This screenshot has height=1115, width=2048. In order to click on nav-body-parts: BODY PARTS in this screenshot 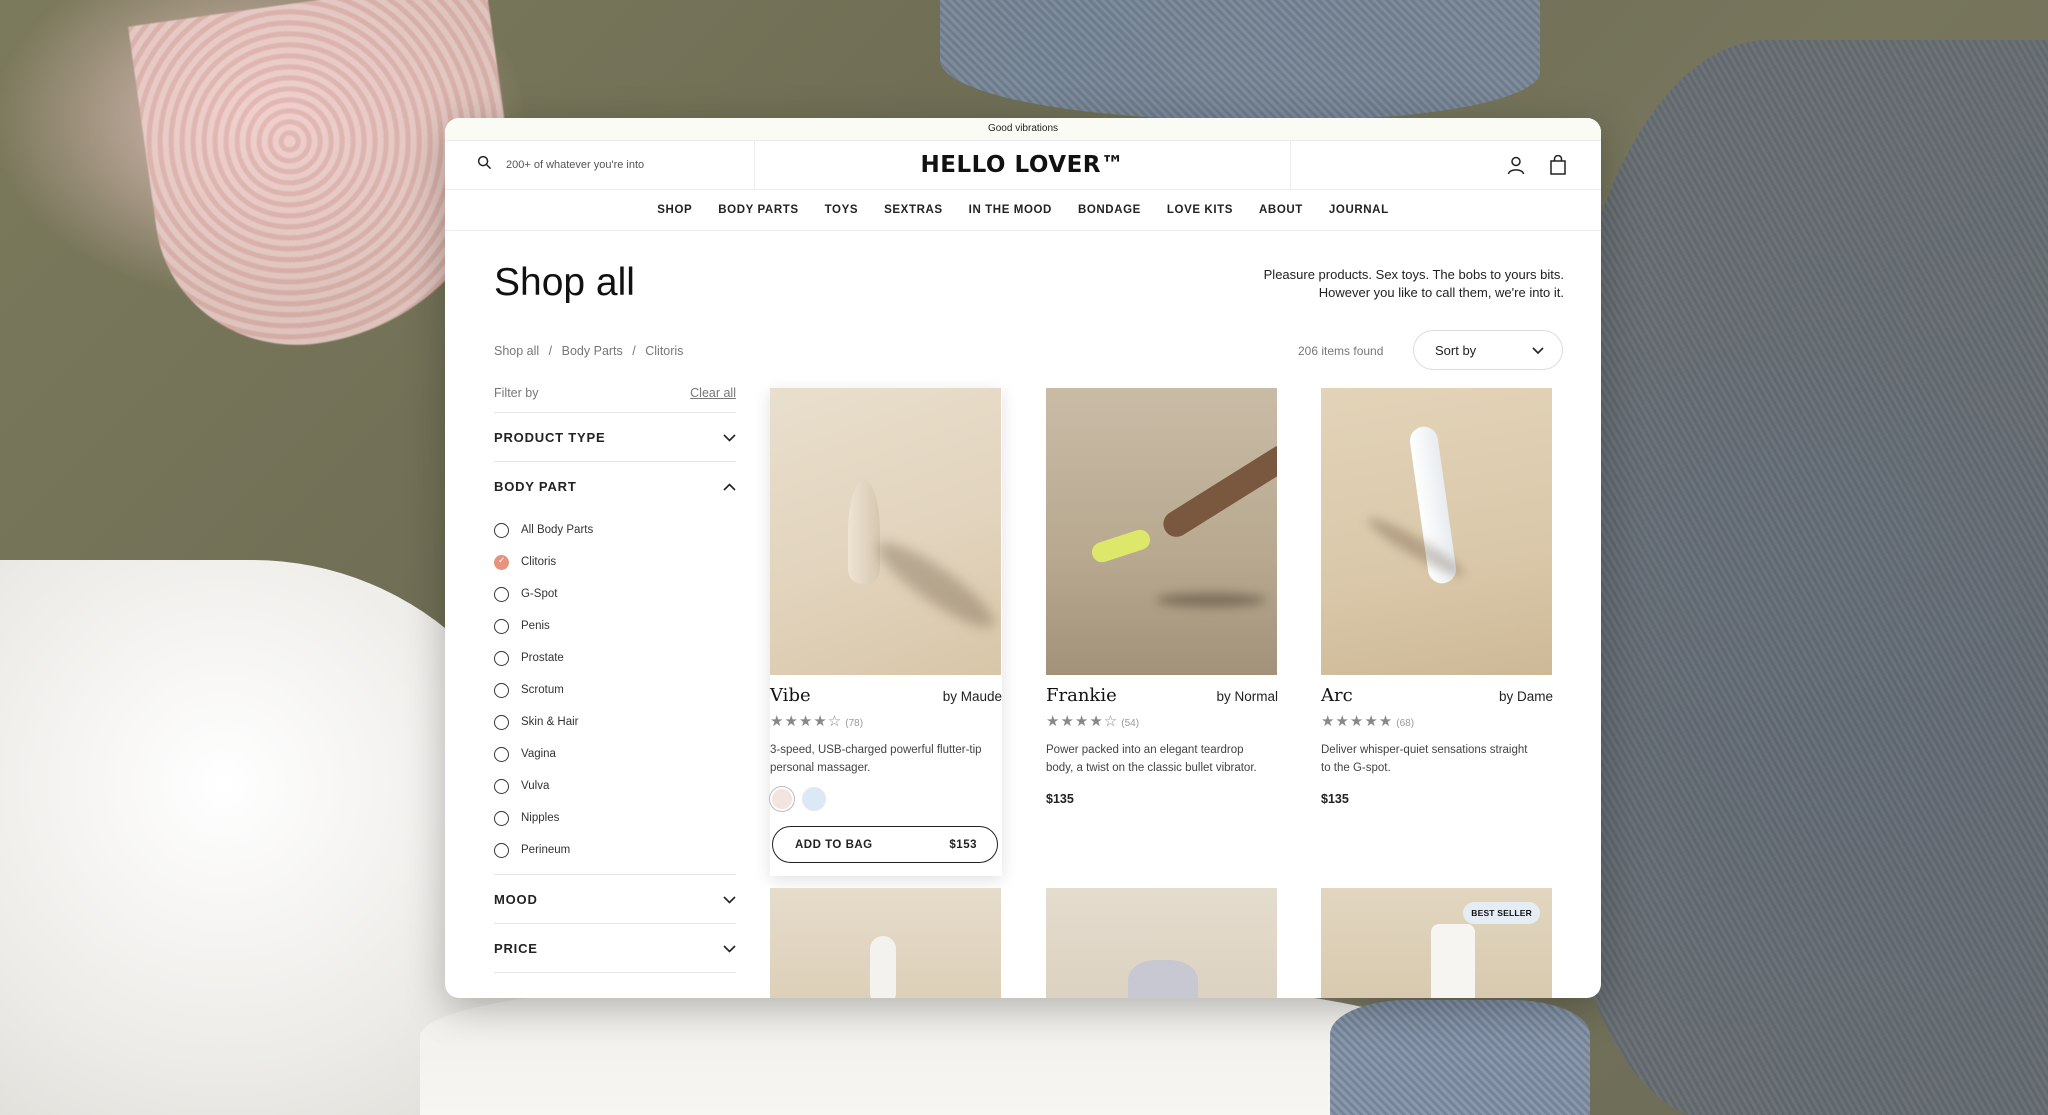, I will do `click(758, 210)`.